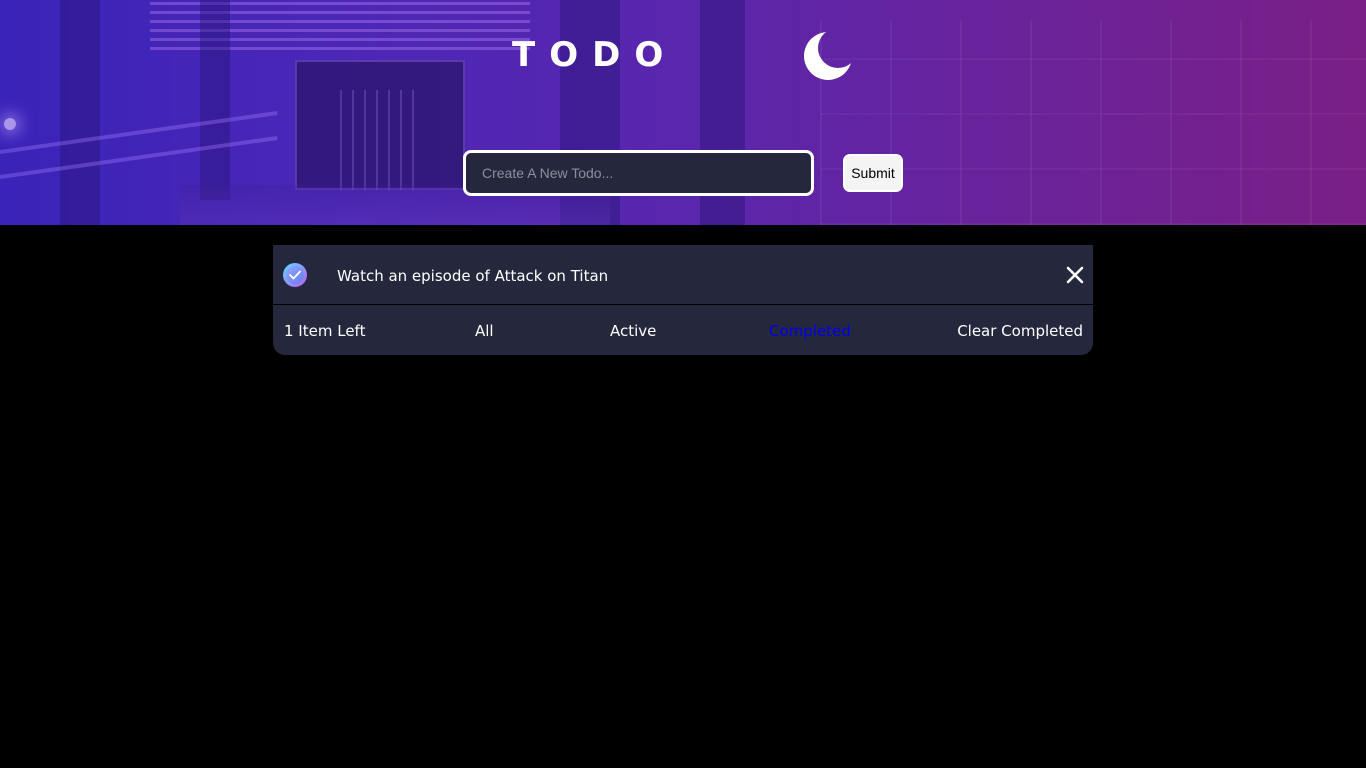 The width and height of the screenshot is (1366, 768). I want to click on close-icon, so click(1075, 275).